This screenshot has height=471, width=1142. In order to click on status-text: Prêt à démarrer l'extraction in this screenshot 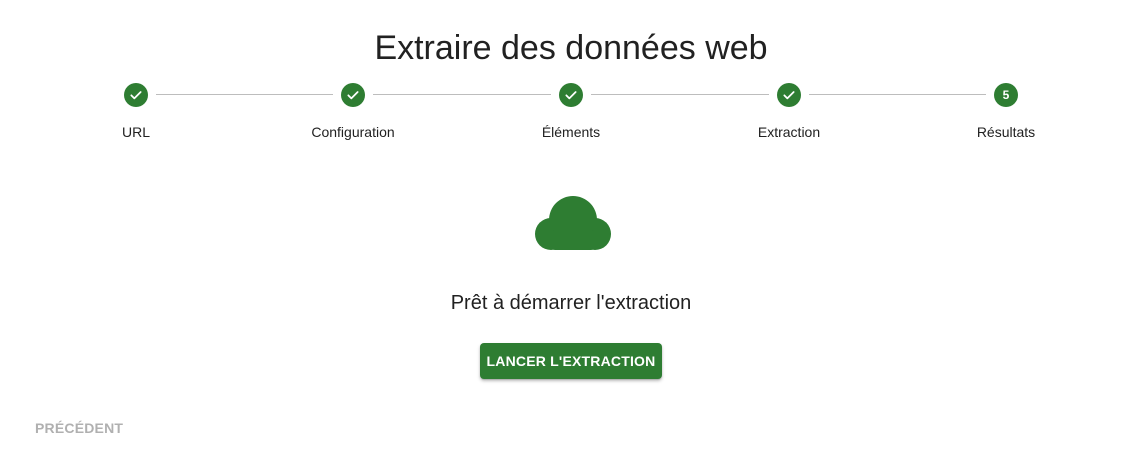, I will do `click(571, 303)`.